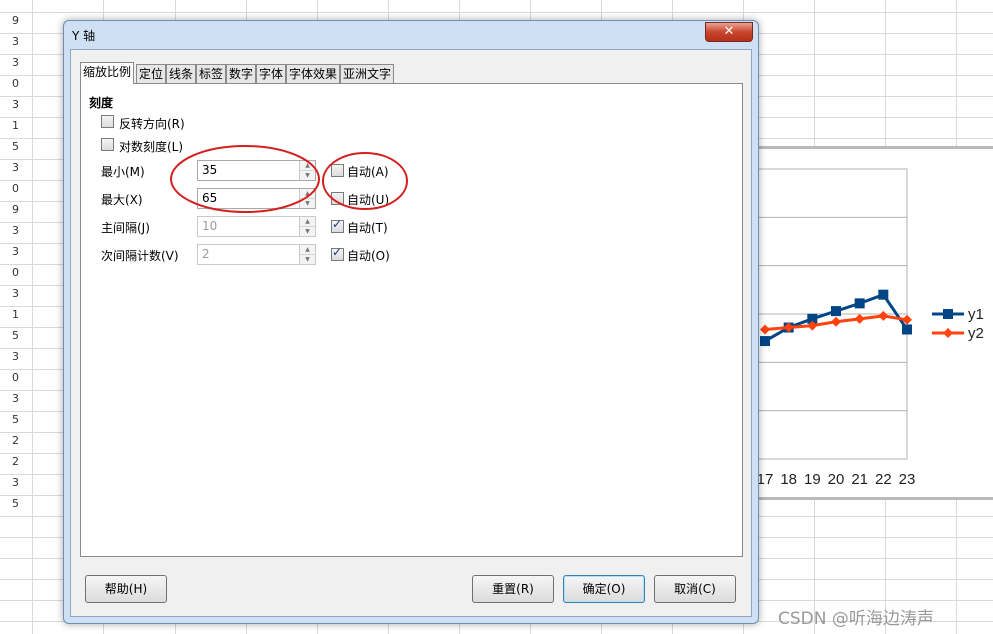  Describe the element at coordinates (883, 479) in the screenshot. I see `x-tick-label: 22` at that location.